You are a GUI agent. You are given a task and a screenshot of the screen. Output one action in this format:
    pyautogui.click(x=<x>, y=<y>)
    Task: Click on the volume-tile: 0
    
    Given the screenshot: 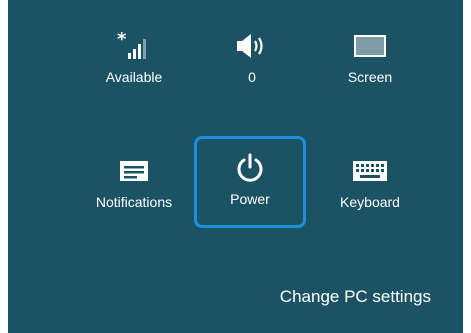 What is the action you would take?
    pyautogui.click(x=252, y=57)
    